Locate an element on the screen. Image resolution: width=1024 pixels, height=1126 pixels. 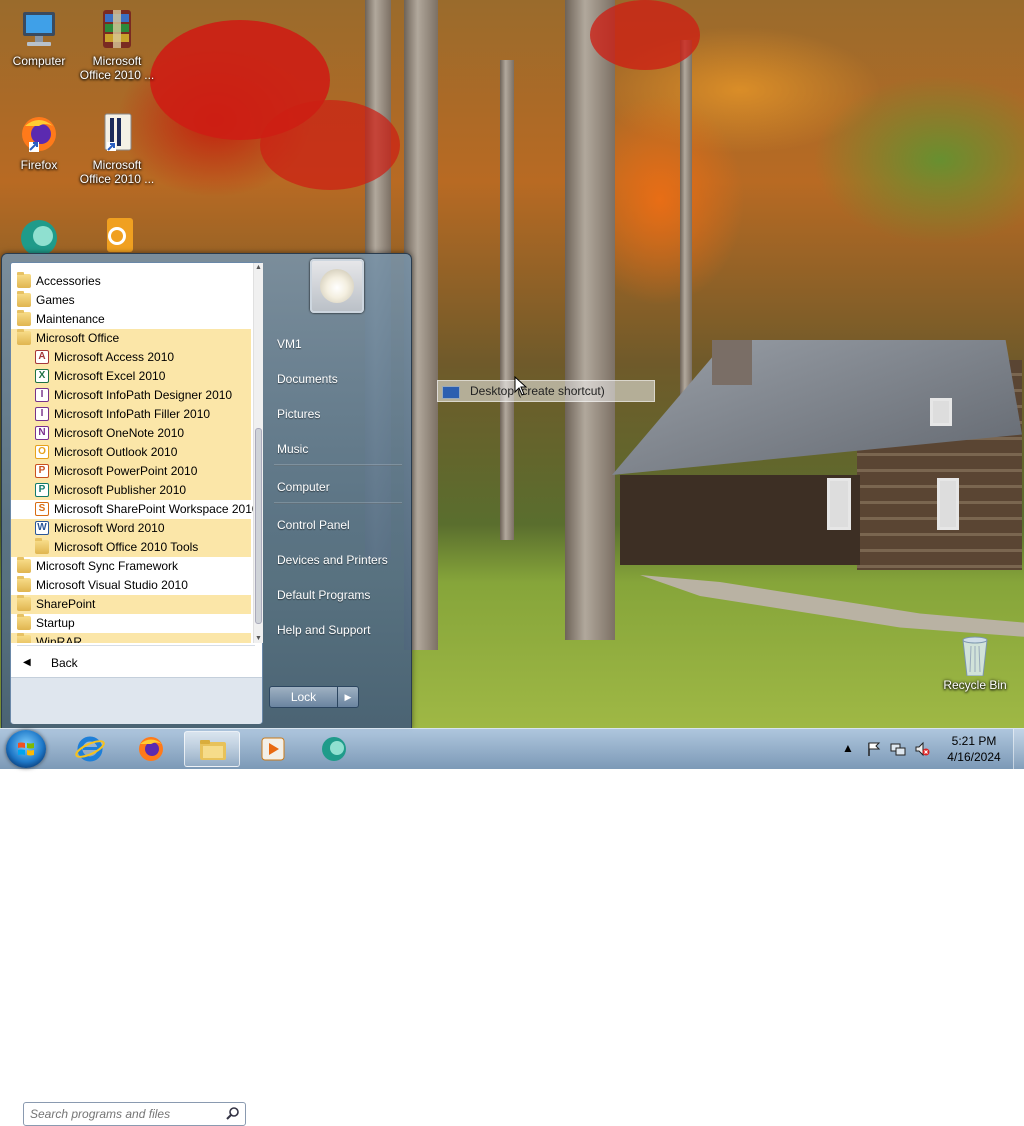
office-app-icon: P is located at coordinates (42, 471).